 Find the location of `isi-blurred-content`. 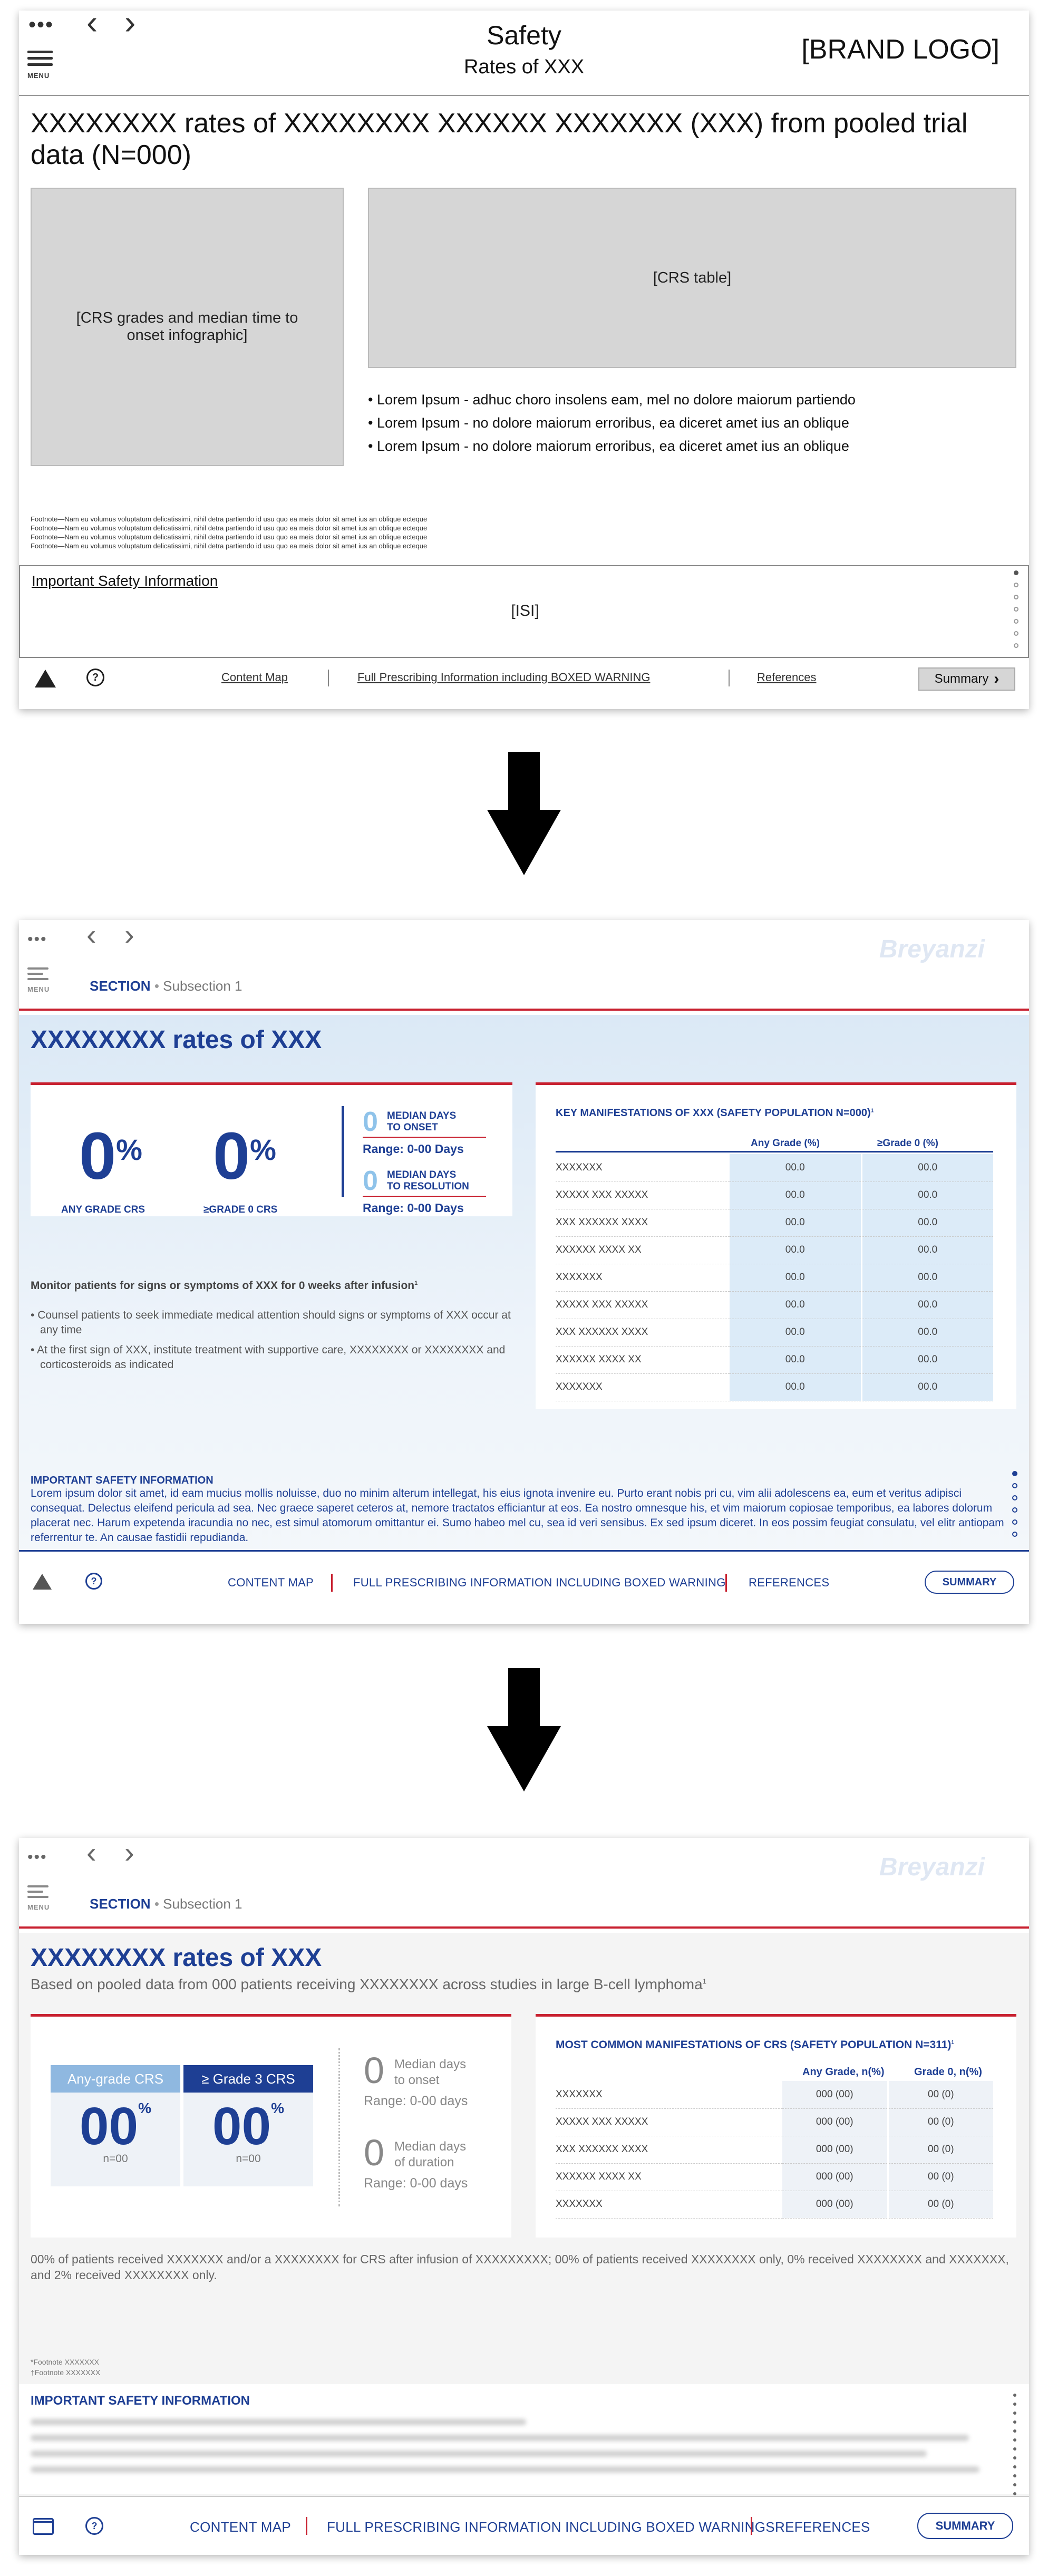

isi-blurred-content is located at coordinates (513, 2446).